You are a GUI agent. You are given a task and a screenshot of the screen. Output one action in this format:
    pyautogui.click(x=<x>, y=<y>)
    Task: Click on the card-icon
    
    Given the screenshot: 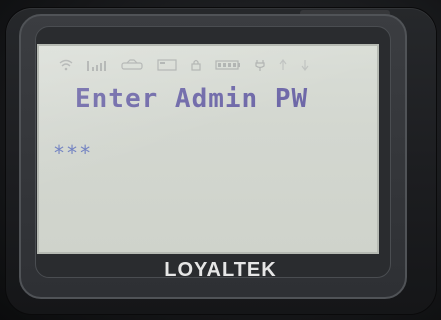 What is the action you would take?
    pyautogui.click(x=167, y=65)
    